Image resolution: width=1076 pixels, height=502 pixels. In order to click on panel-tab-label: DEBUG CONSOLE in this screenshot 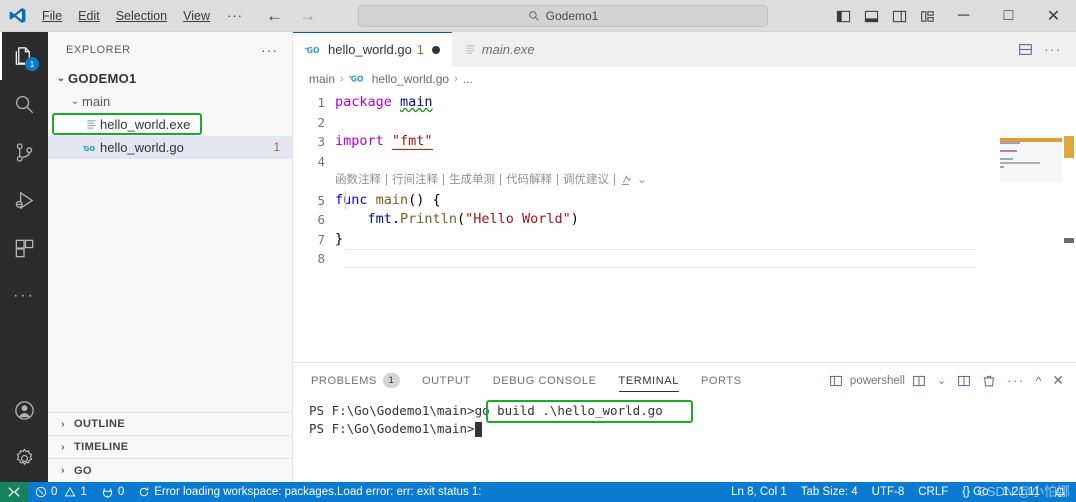, I will do `click(544, 380)`.